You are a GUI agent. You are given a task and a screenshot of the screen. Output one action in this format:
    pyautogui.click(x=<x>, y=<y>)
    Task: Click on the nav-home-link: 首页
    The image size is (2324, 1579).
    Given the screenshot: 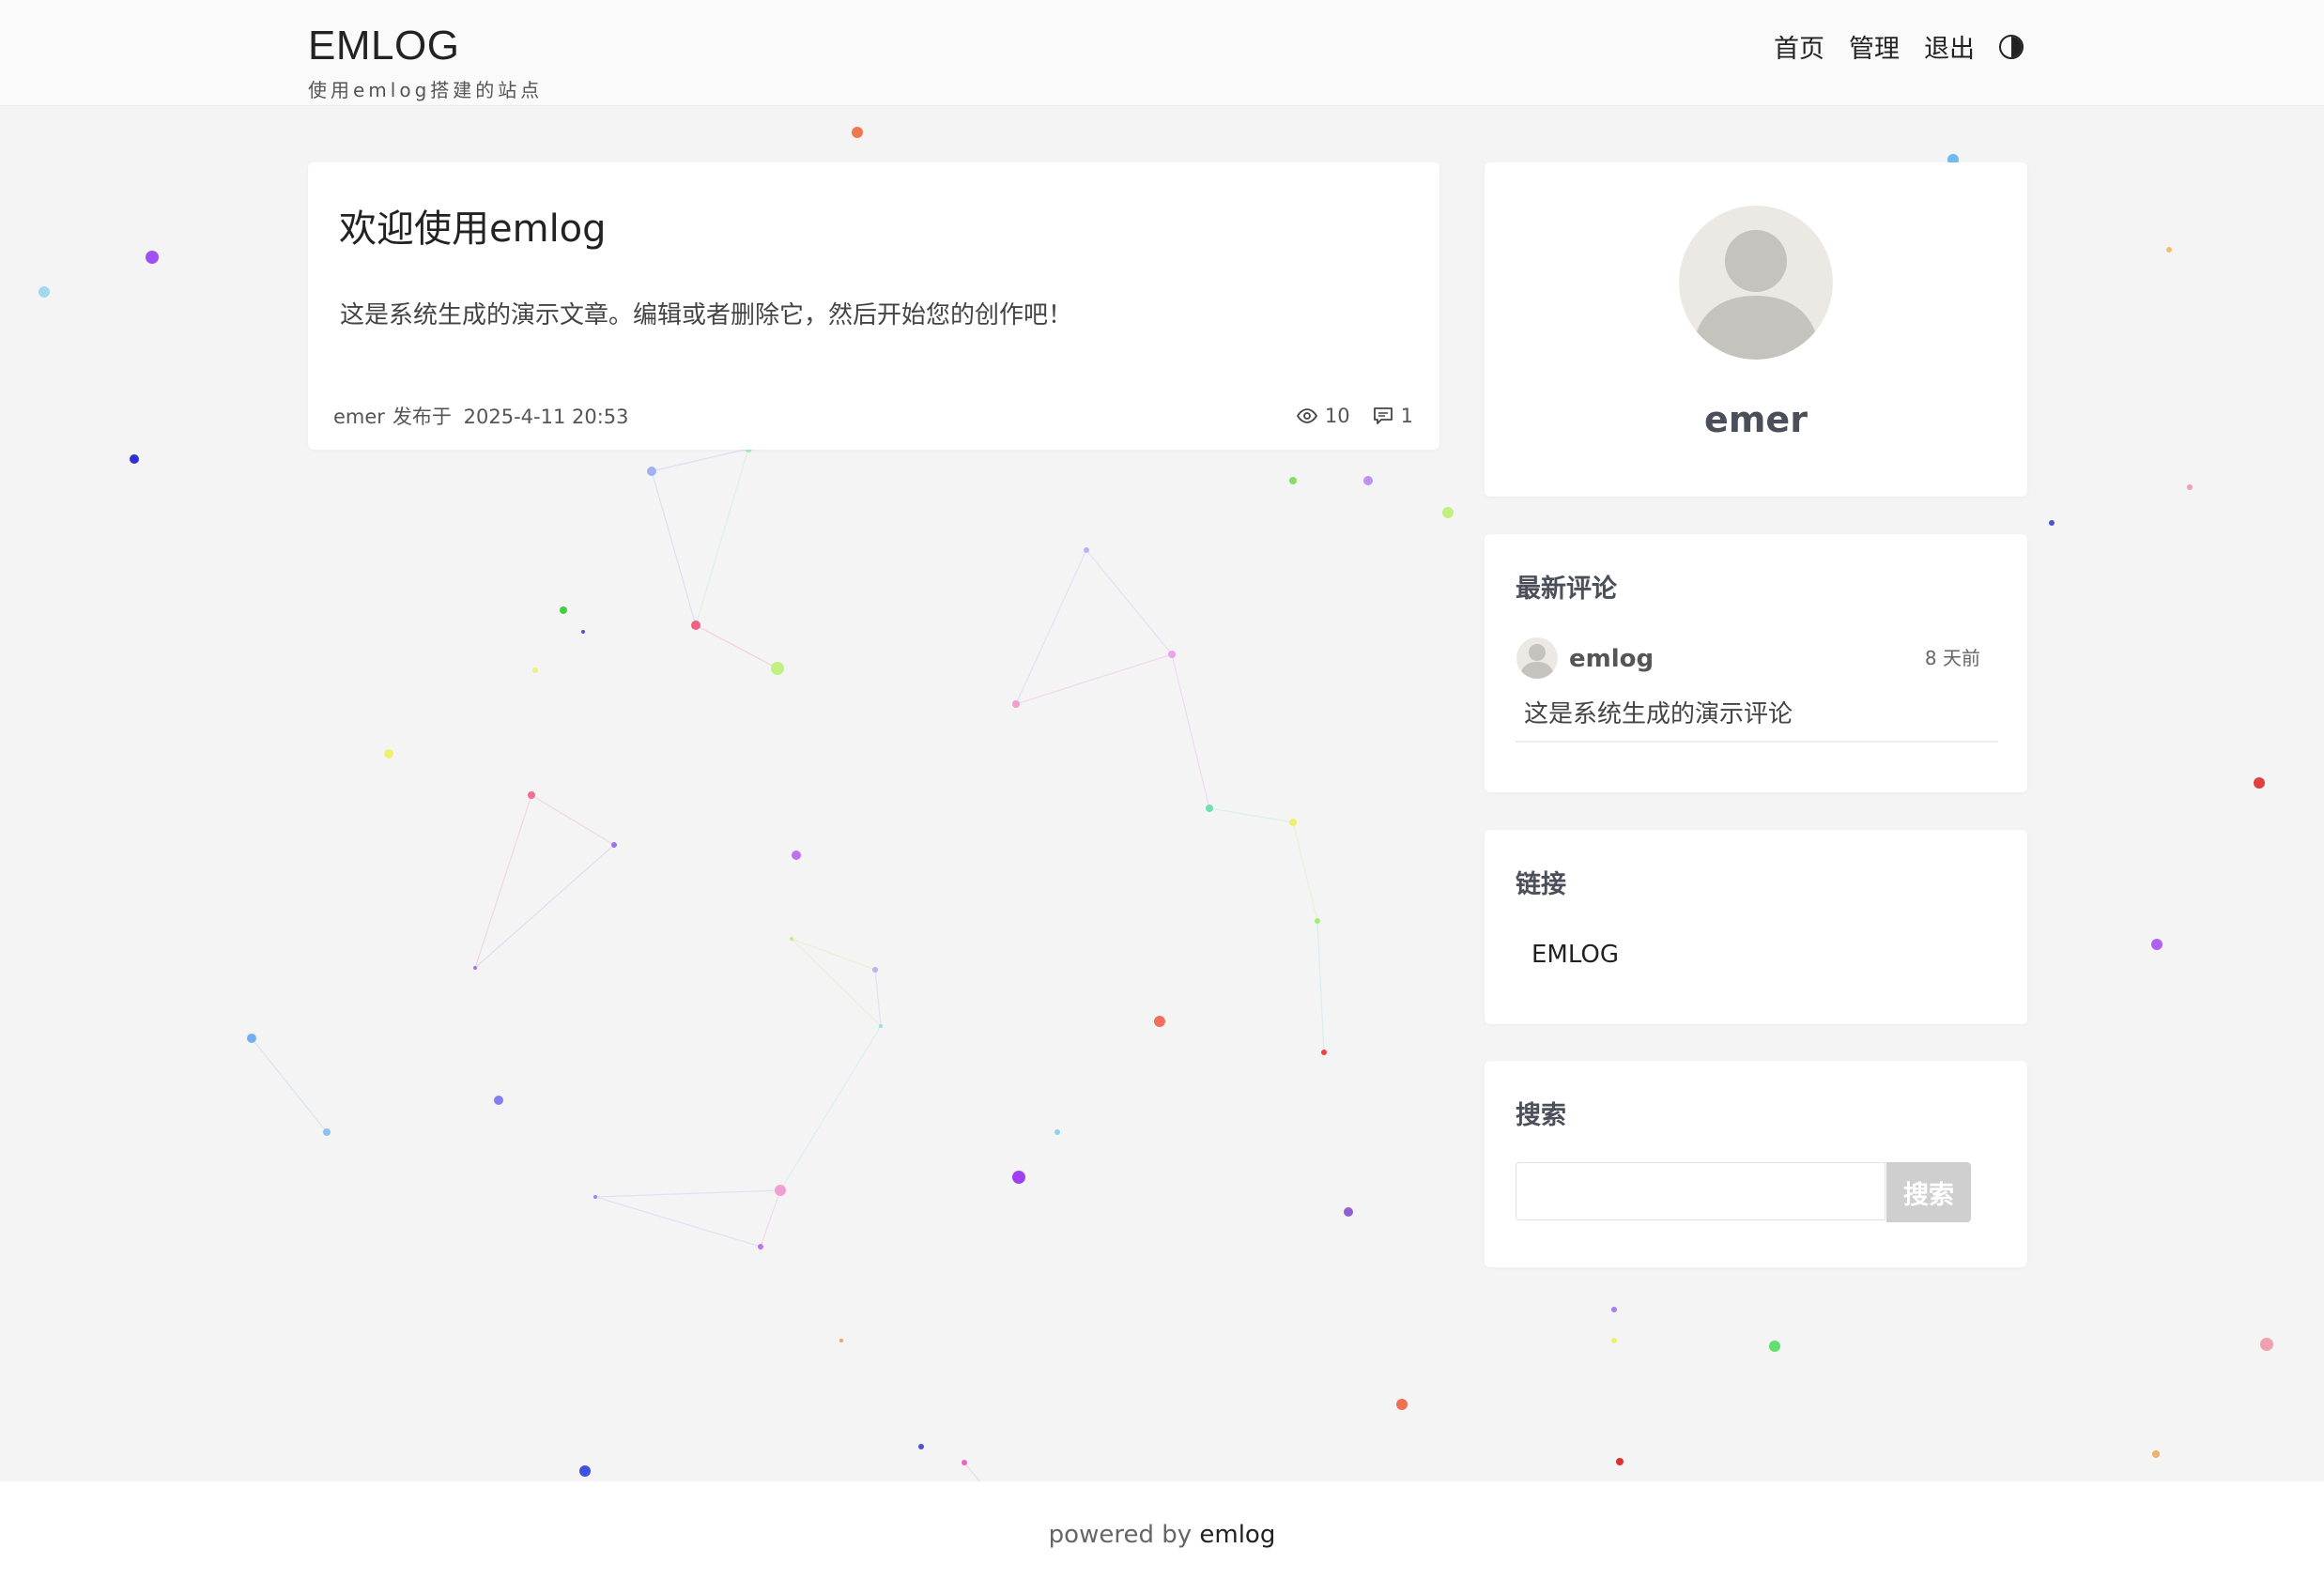 What is the action you would take?
    pyautogui.click(x=1799, y=46)
    